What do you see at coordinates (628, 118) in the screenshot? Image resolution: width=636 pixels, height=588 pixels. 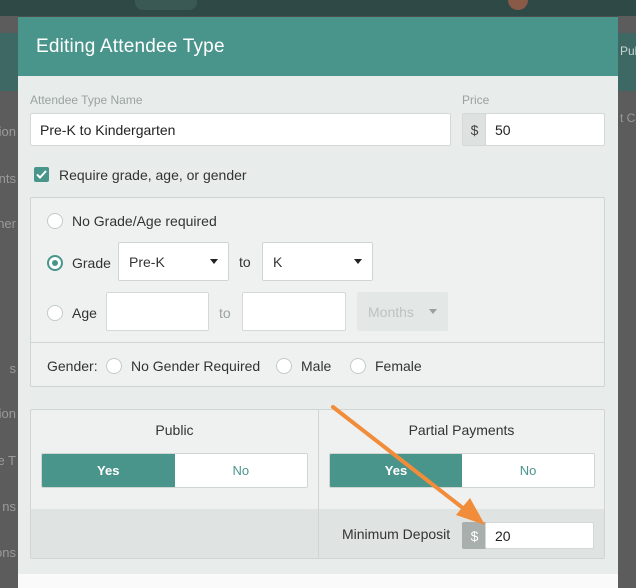 I see `background-text: t Ca` at bounding box center [628, 118].